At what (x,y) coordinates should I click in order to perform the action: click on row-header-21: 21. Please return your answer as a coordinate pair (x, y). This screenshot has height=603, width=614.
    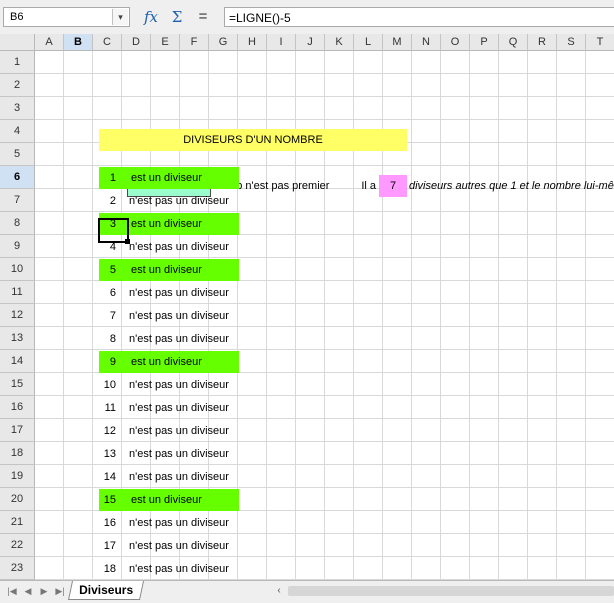
    Looking at the image, I should click on (17, 522).